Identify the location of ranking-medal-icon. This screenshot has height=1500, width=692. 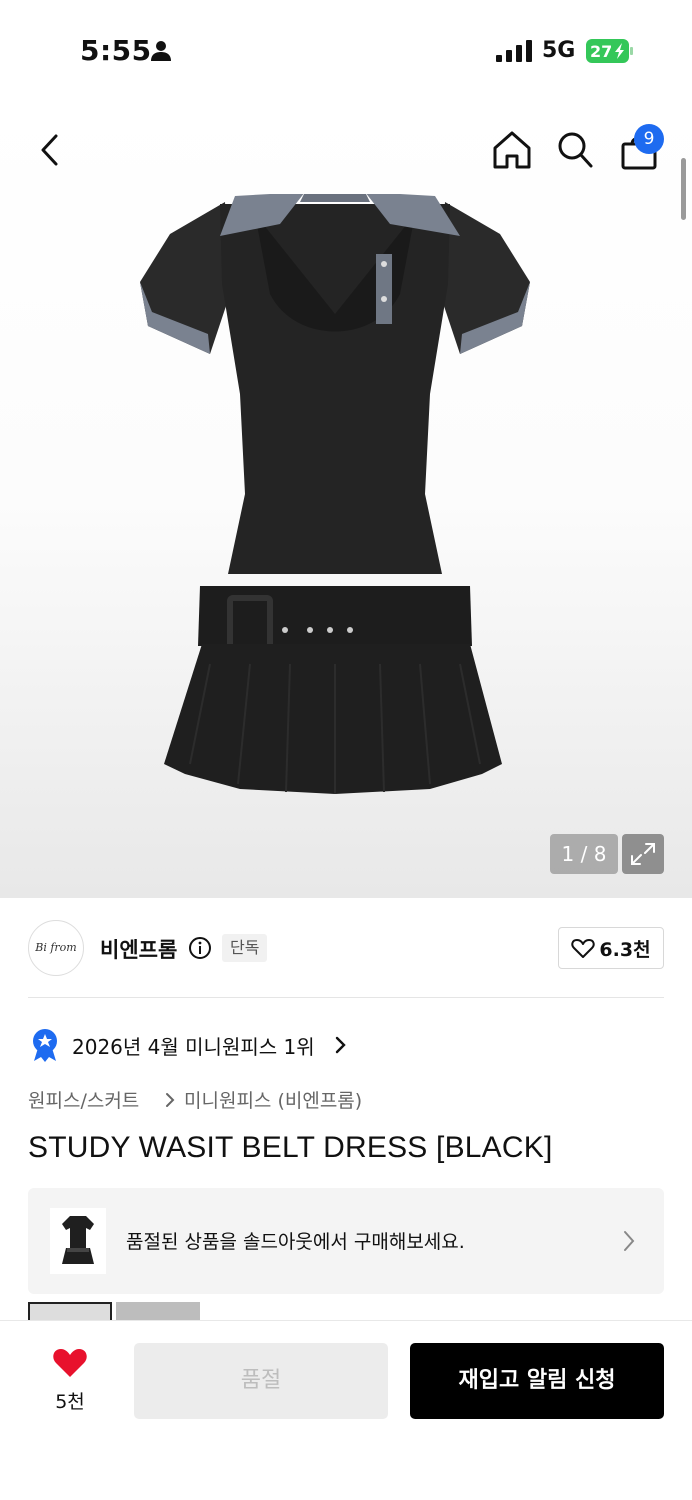
(45, 1045).